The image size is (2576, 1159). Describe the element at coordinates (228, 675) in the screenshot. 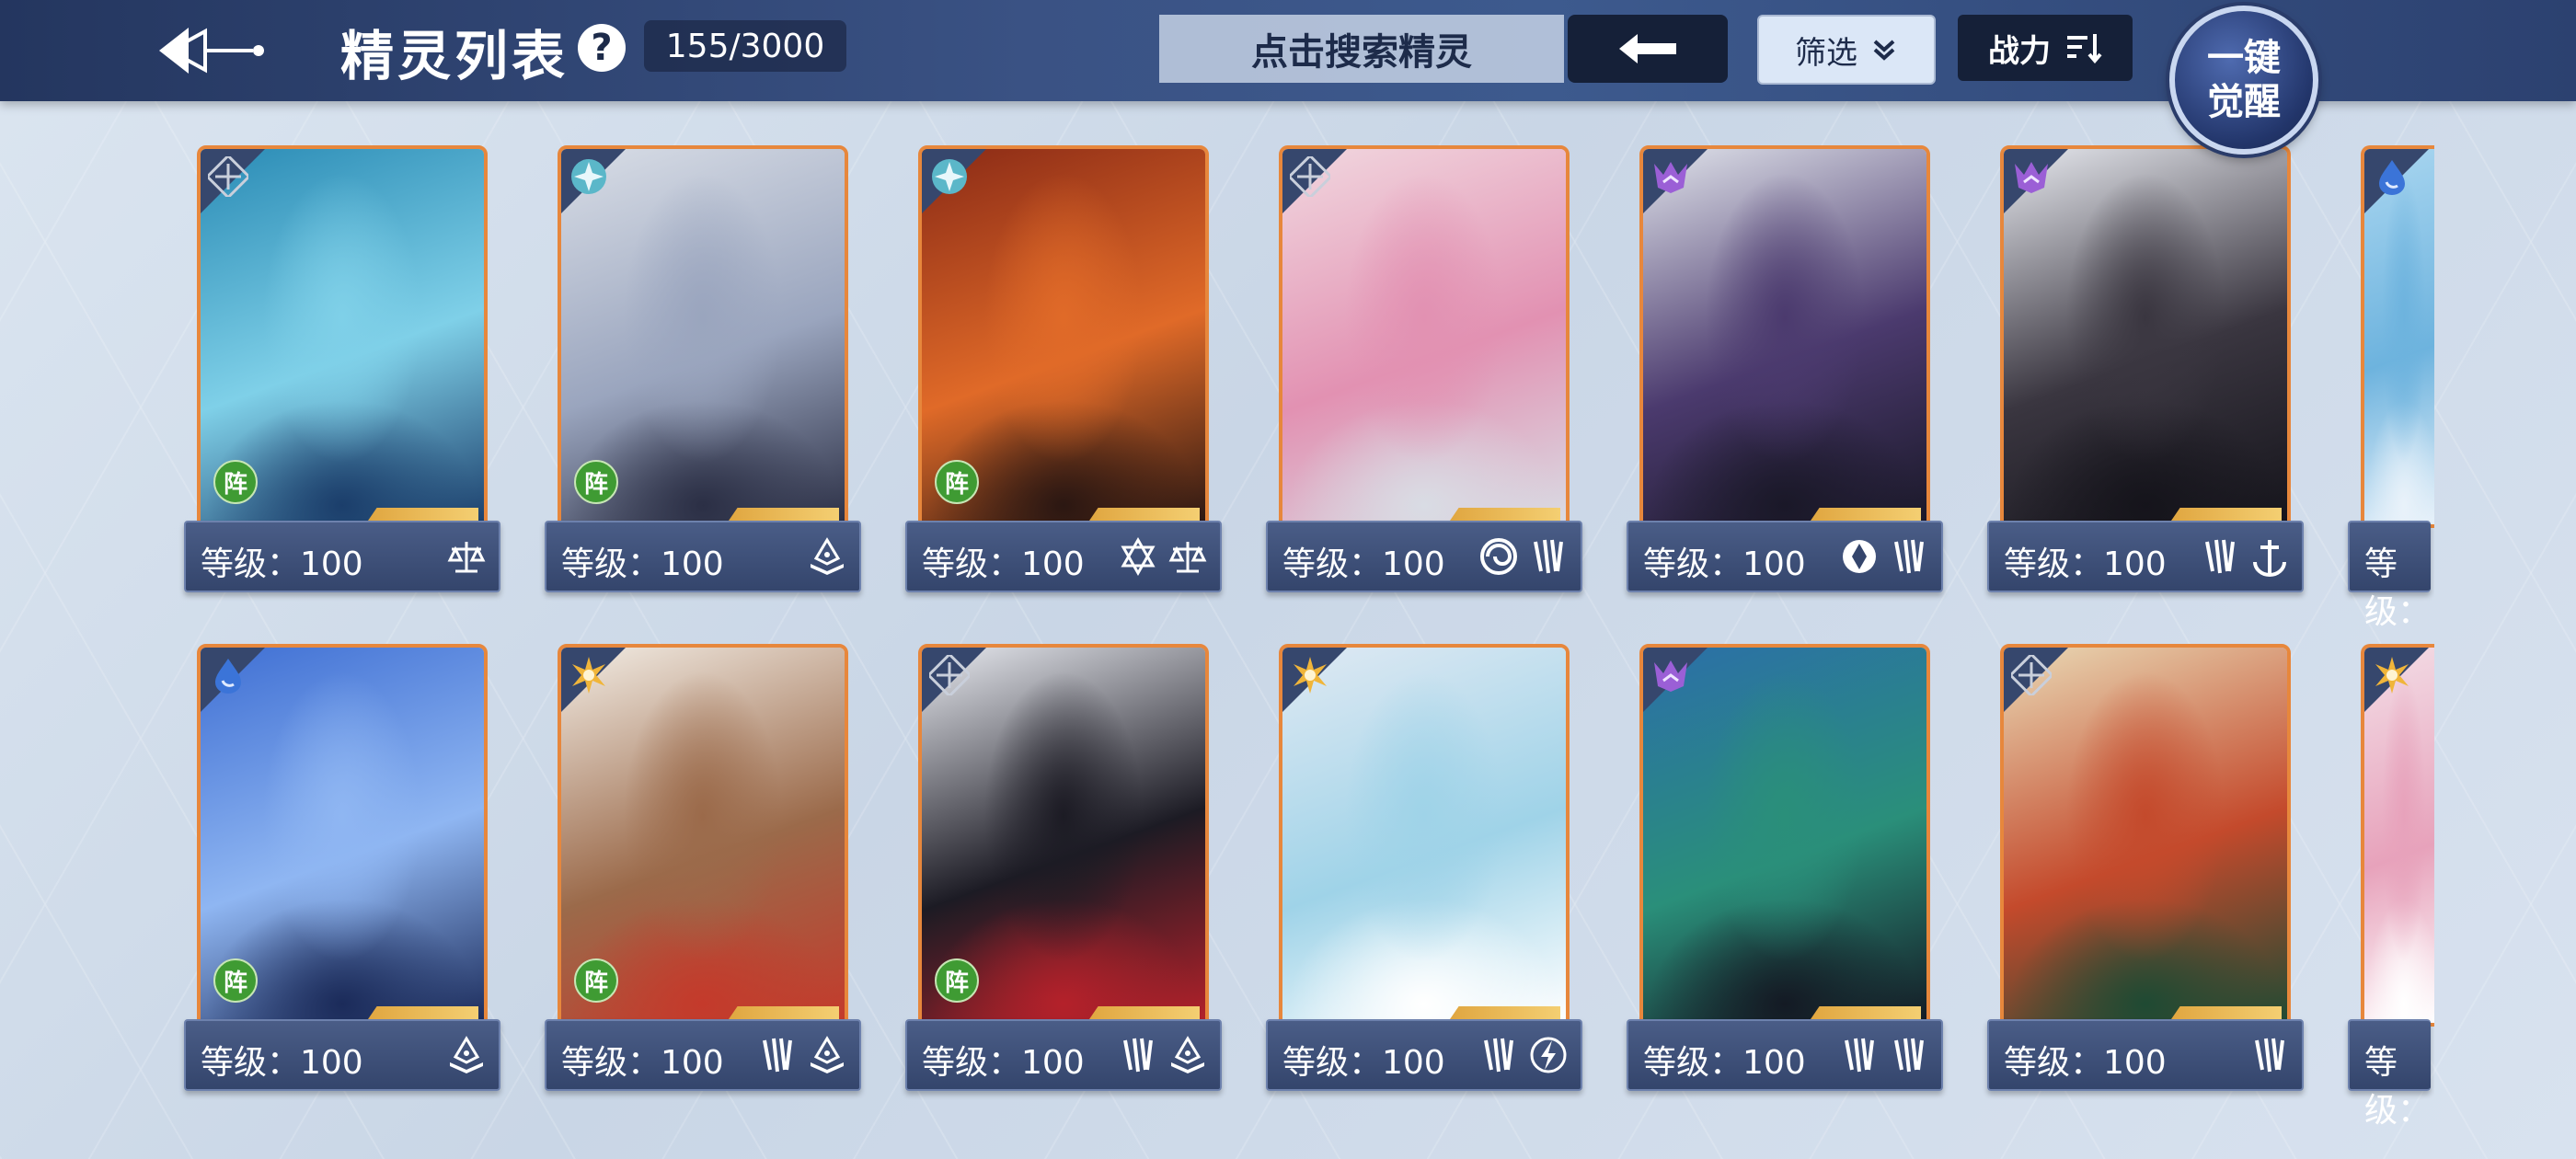

I see `water-icon` at that location.